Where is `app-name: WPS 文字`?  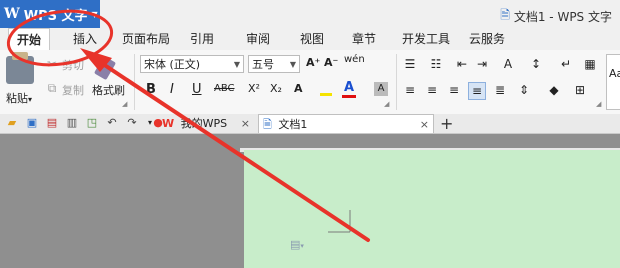 app-name: WPS 文字 is located at coordinates (55, 16).